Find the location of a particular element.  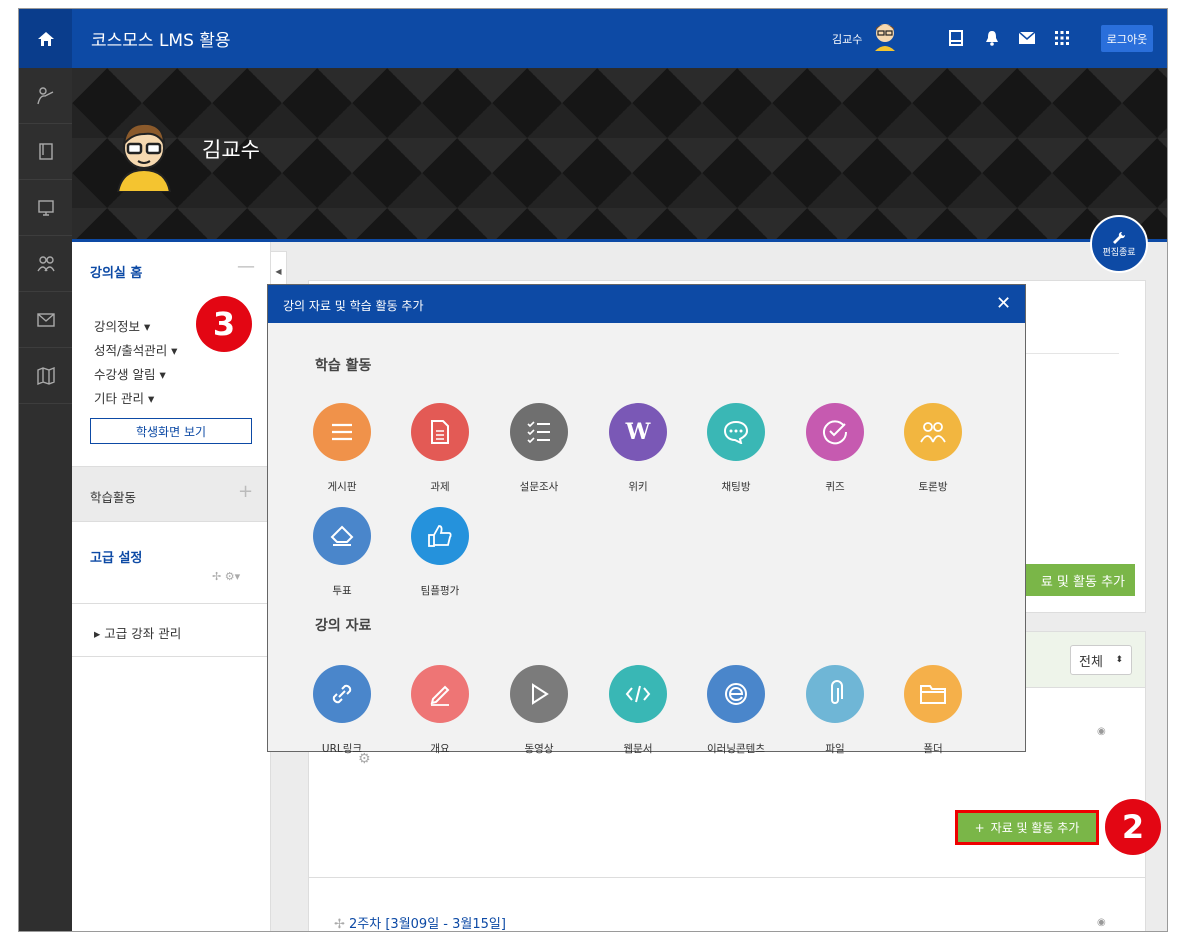

tile-label: 위키 is located at coordinates (638, 487).